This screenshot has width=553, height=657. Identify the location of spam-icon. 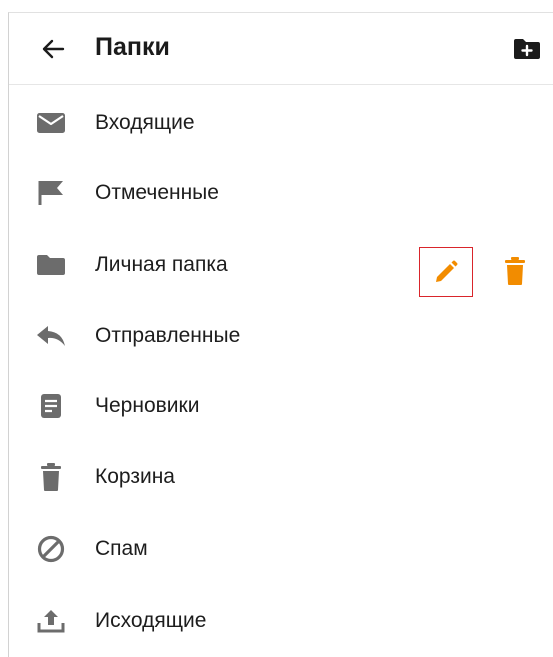
(51, 549).